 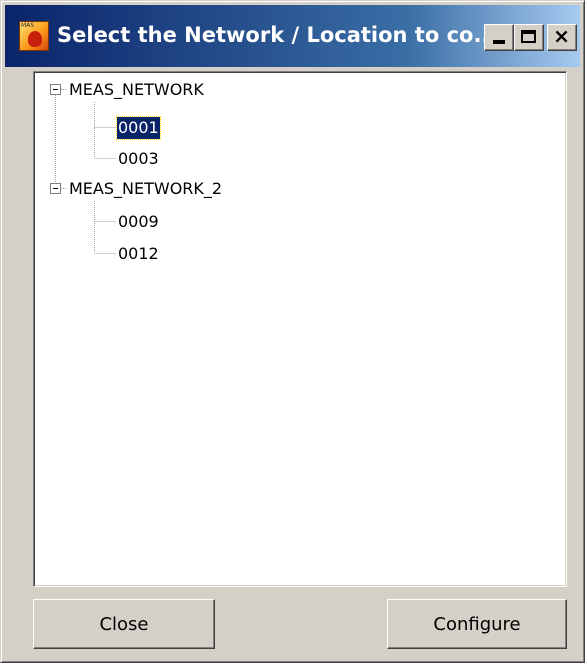 What do you see at coordinates (136, 90) in the screenshot?
I see `tree-node-network-1: MEAS_NETWORK` at bounding box center [136, 90].